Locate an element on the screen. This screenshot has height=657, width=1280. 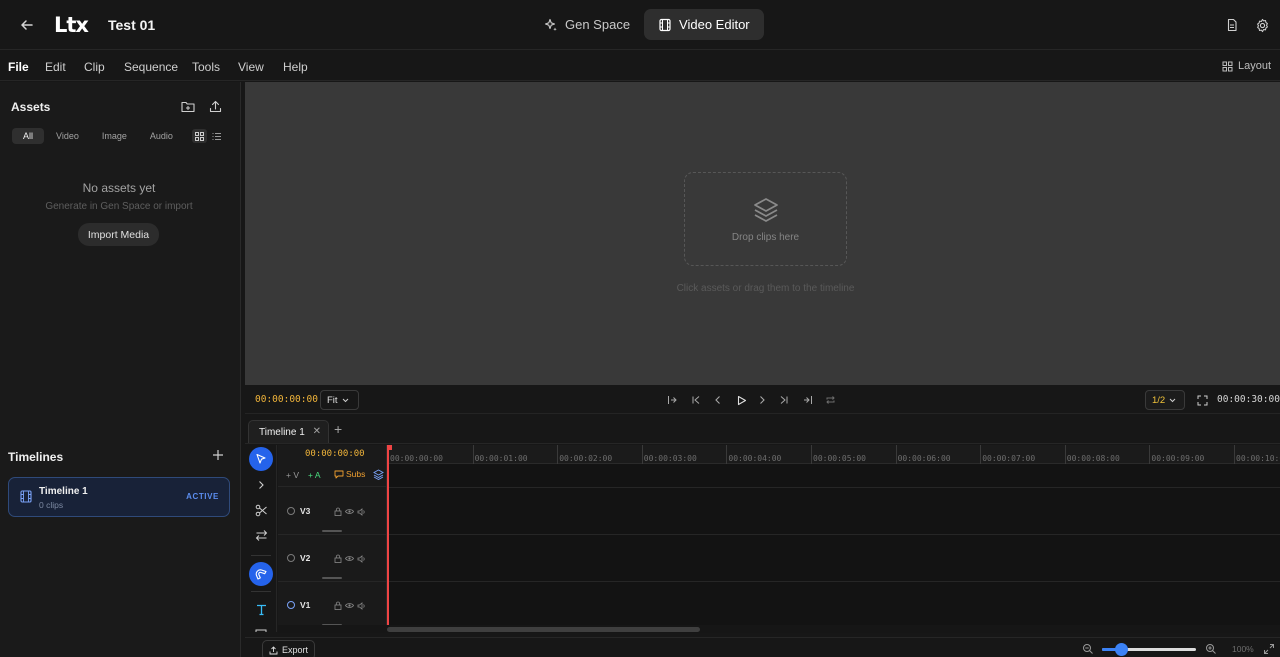
add-subtitles-button: Subs is located at coordinates (349, 474).